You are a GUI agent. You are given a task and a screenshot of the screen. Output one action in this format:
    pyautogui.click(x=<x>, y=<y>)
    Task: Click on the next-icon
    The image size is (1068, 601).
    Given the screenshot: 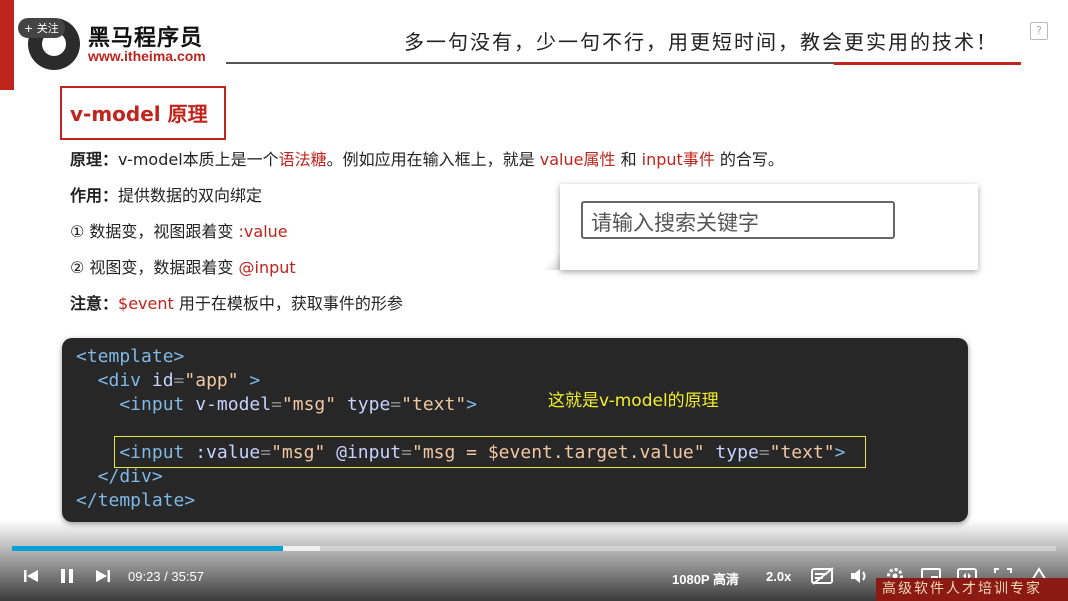 What is the action you would take?
    pyautogui.click(x=103, y=576)
    